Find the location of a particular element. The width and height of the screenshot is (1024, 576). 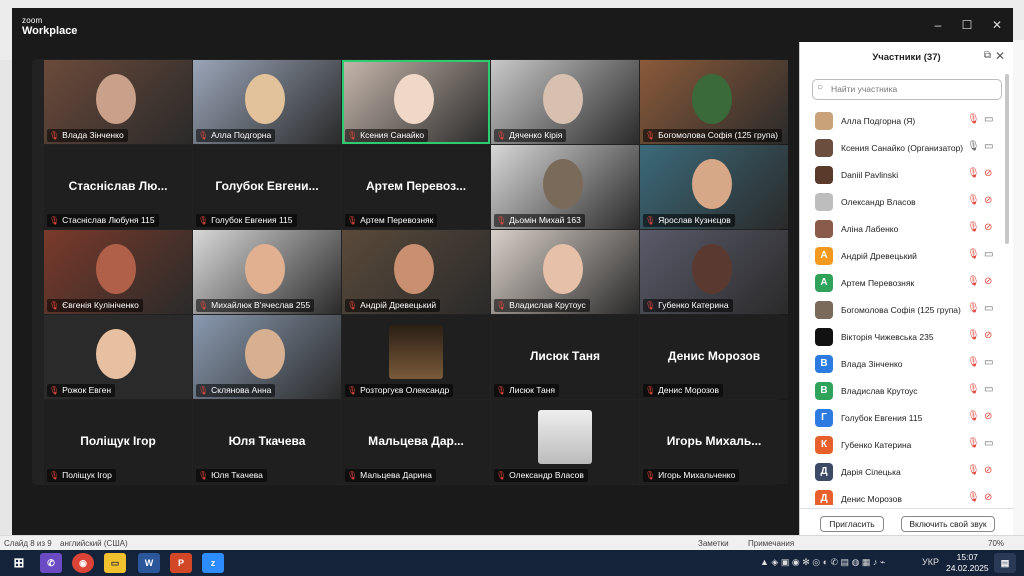

video-tile: Мальцева Дар... 🎙︎ Мальцева Дарина is located at coordinates (416, 442).